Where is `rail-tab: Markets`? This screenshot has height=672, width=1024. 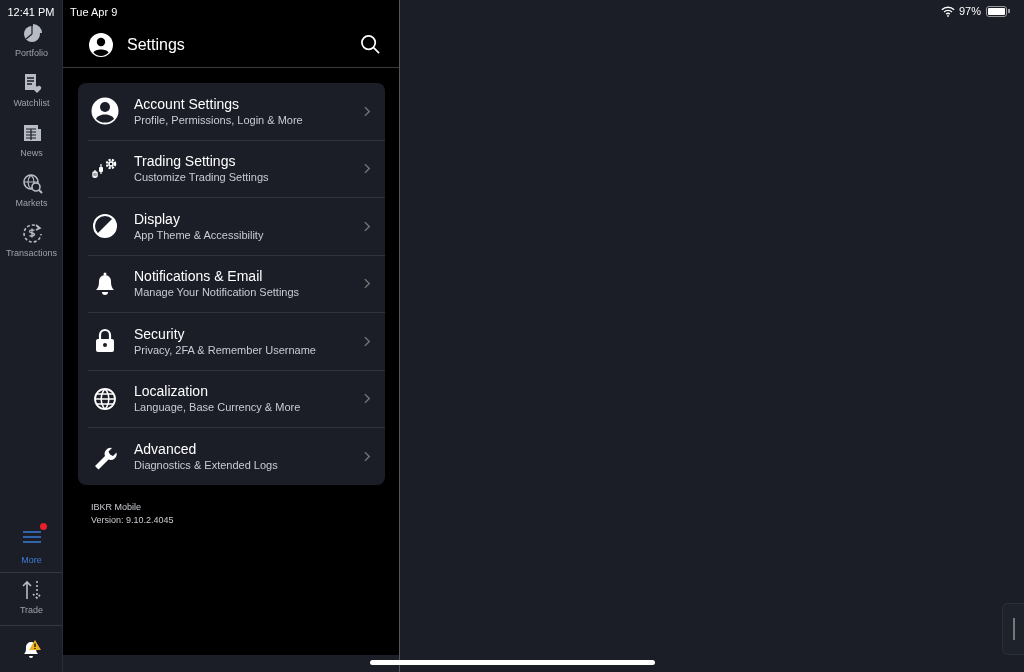
rail-tab: Markets is located at coordinates (31, 197).